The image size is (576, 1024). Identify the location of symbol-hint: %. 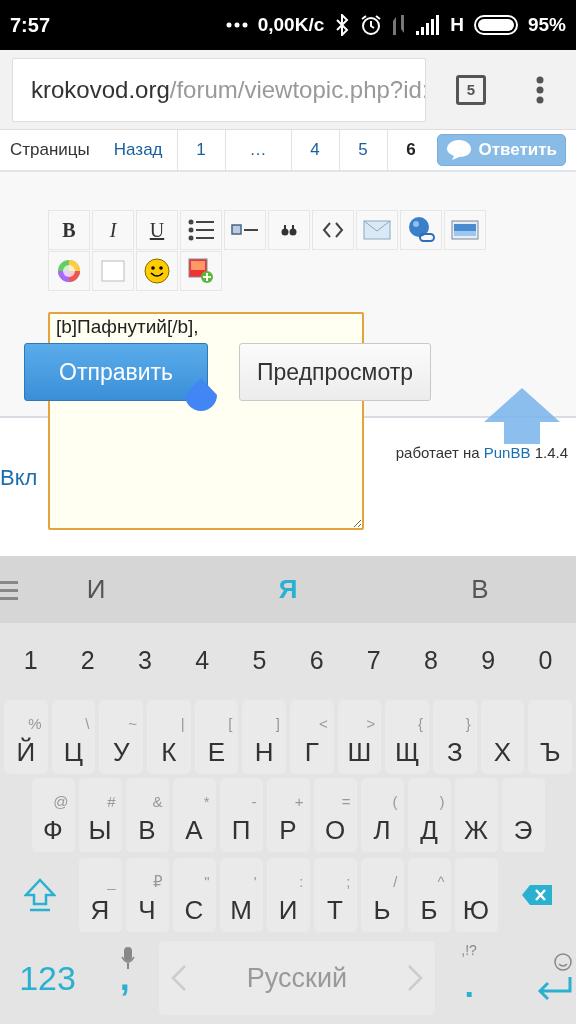
(35, 724).